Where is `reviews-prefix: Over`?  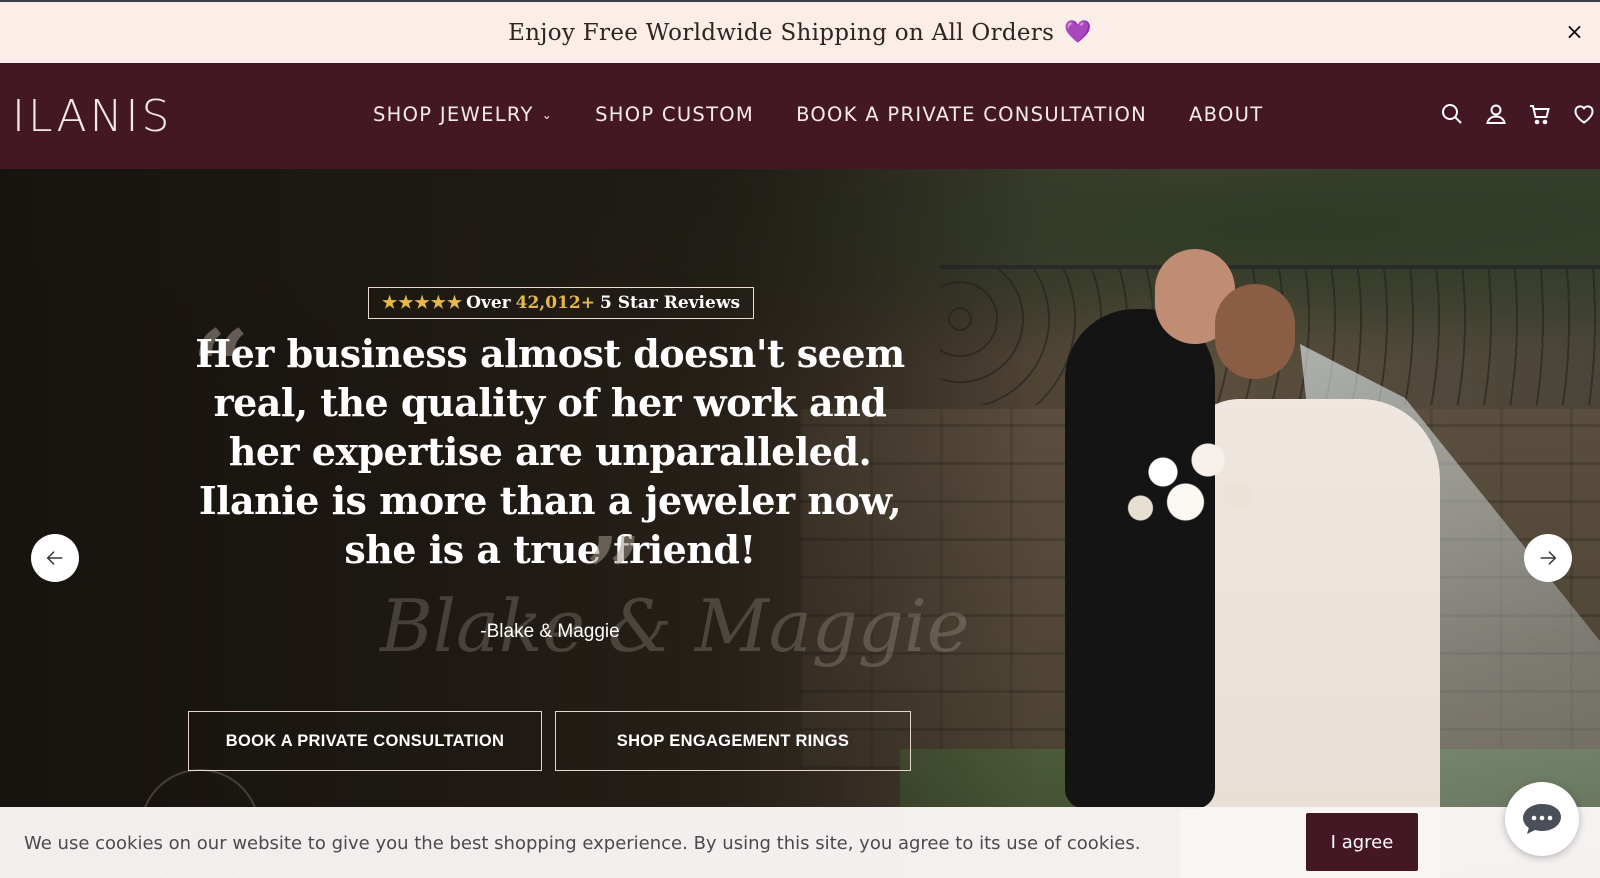 reviews-prefix: Over is located at coordinates (488, 303).